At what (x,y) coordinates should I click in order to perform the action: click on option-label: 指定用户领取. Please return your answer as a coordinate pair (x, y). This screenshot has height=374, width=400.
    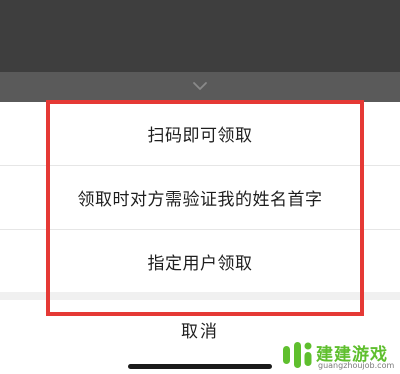
    Looking at the image, I should click on (200, 263).